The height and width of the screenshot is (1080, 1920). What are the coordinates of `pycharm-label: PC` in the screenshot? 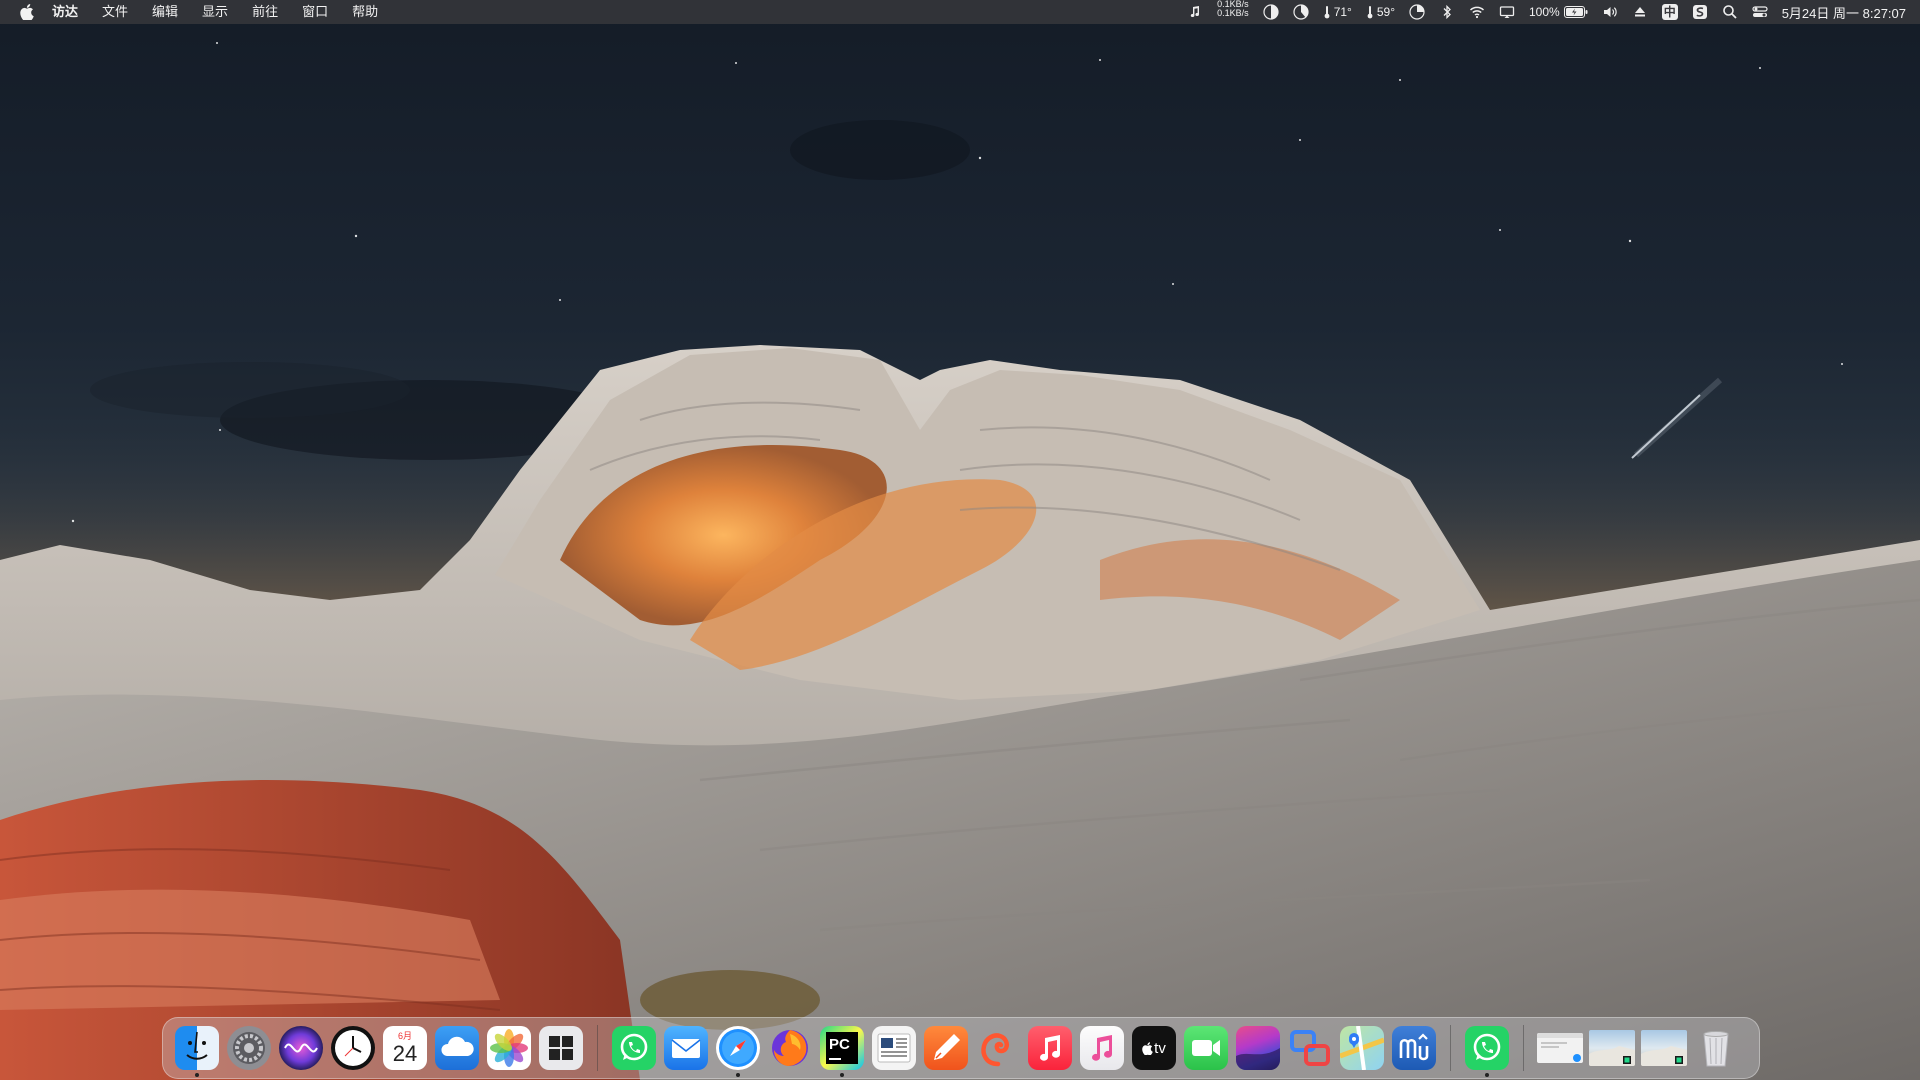 It's located at (839, 1044).